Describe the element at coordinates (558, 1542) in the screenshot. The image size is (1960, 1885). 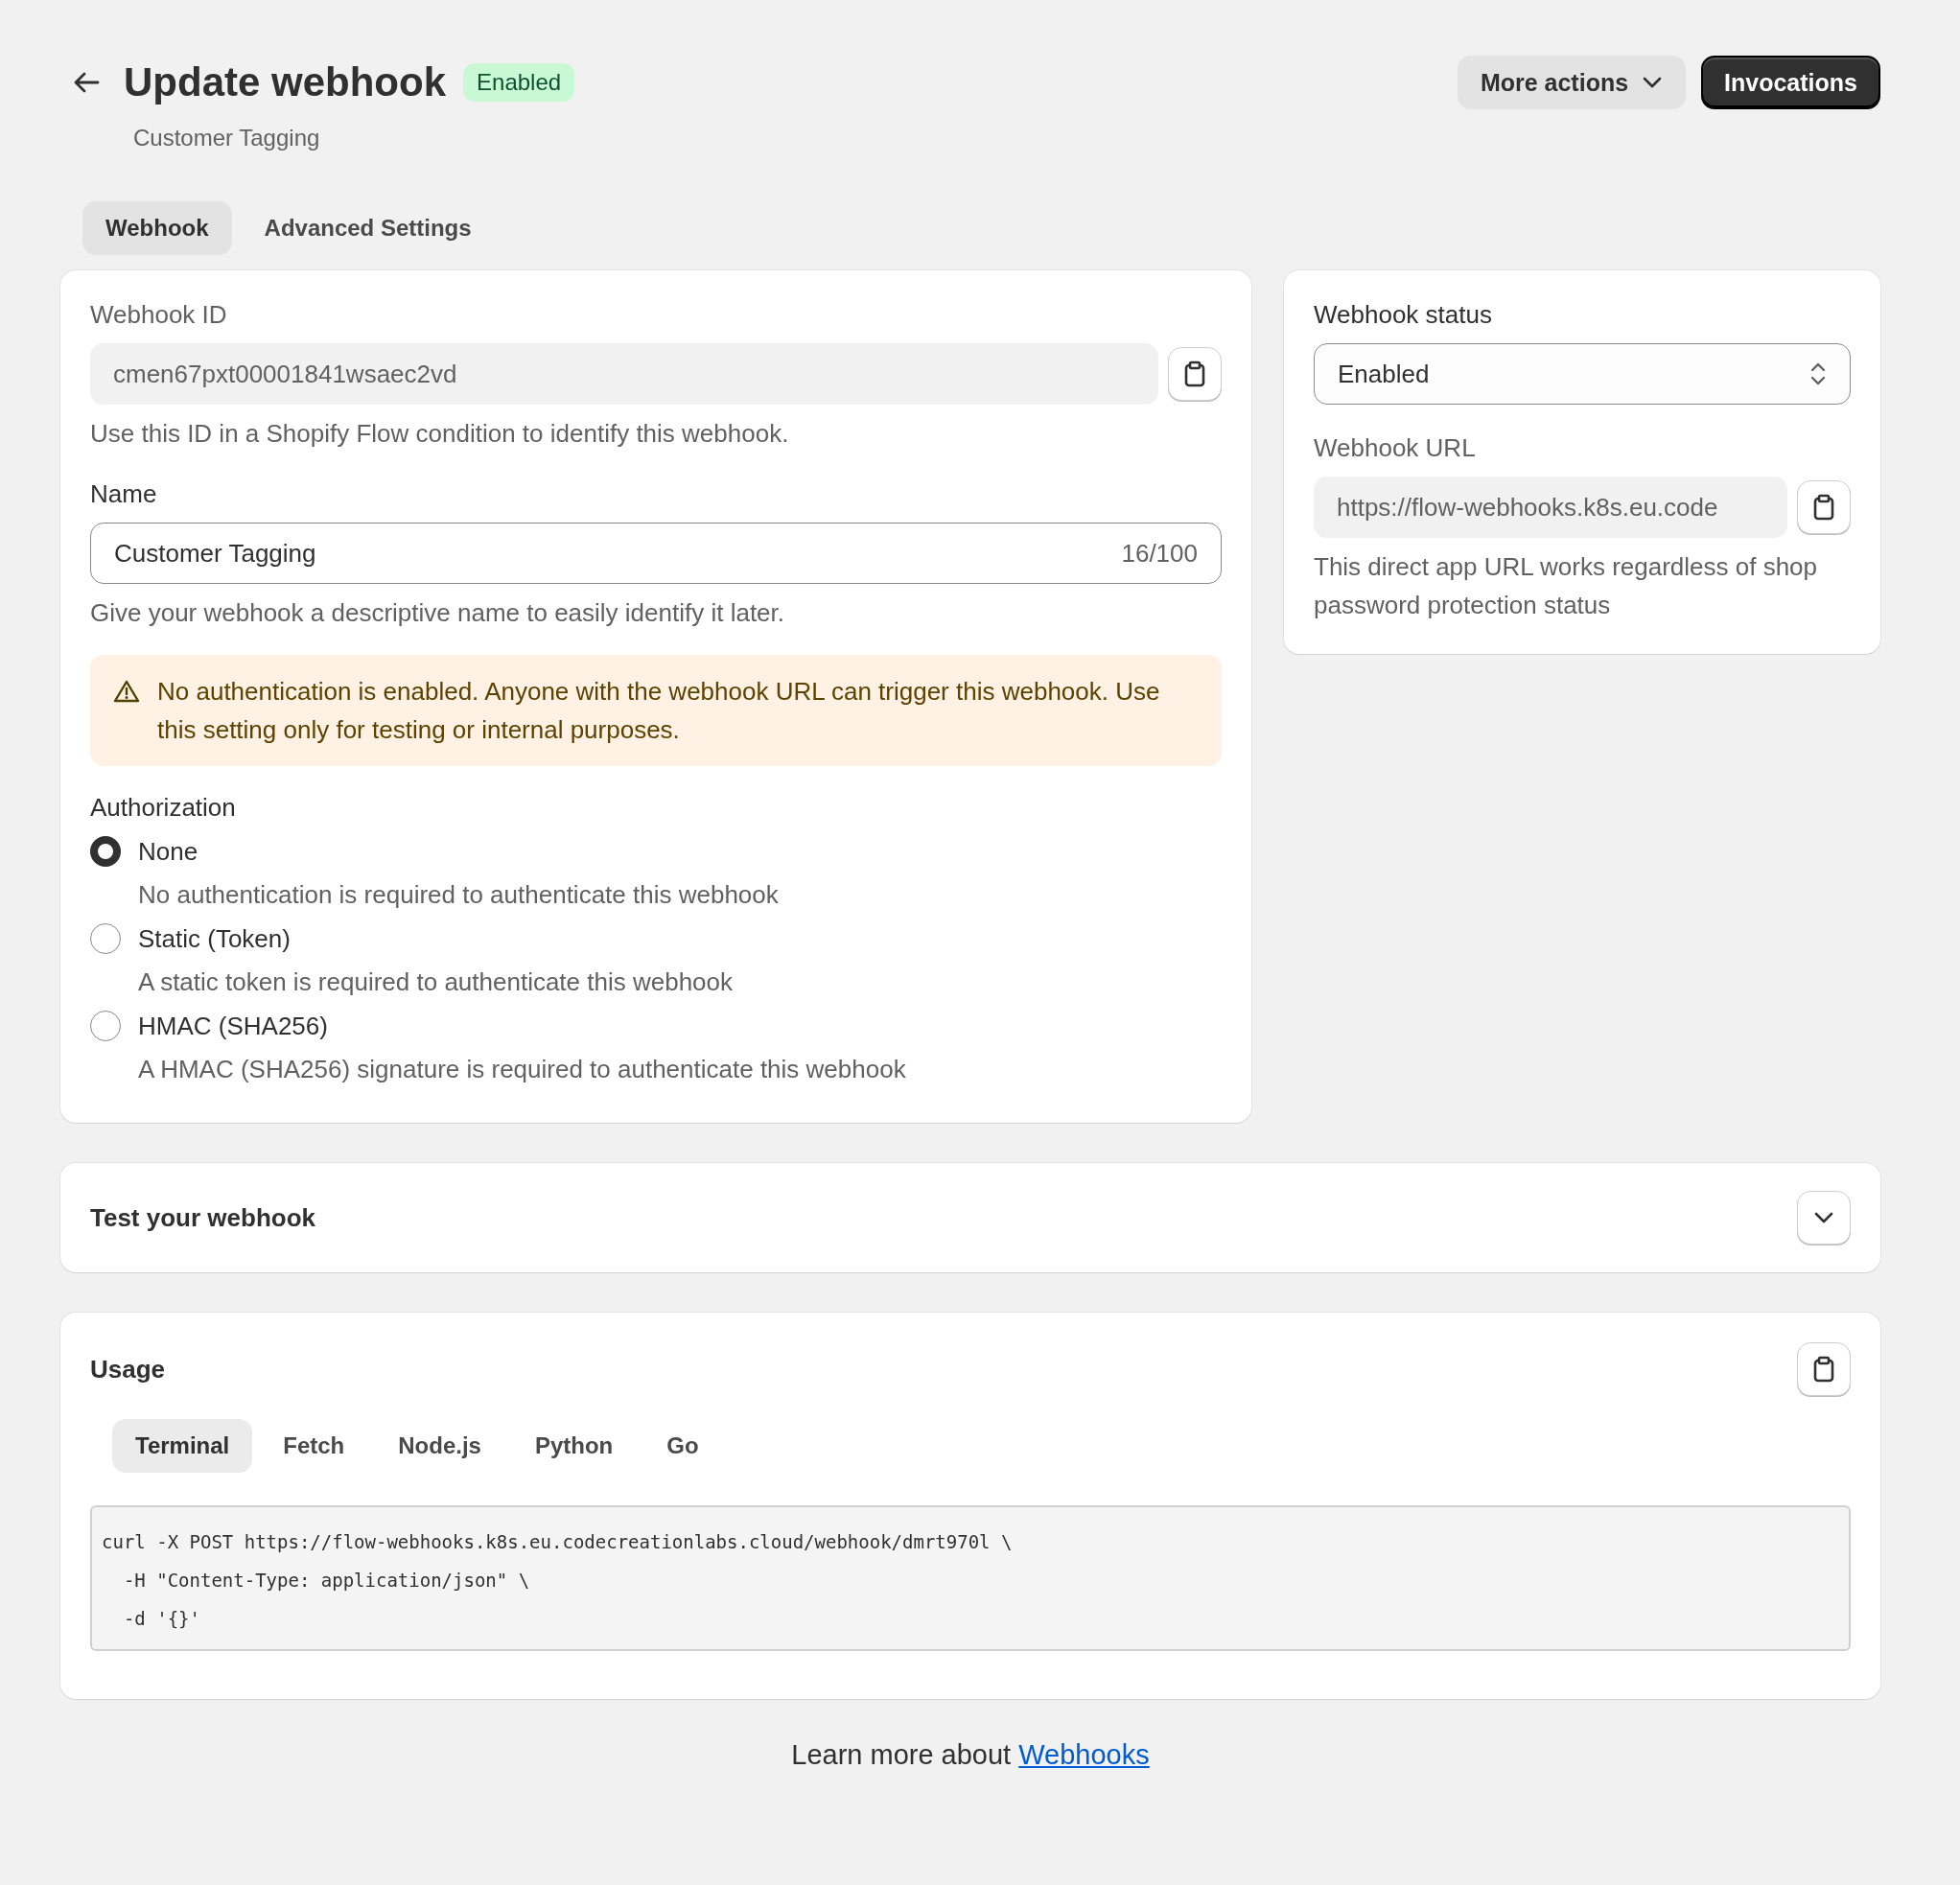
I see `code-line: curl -X POST https://flow-webhooks.k8s.eu.codecreationlabs.cloud/webhook/dmrt970l \` at that location.